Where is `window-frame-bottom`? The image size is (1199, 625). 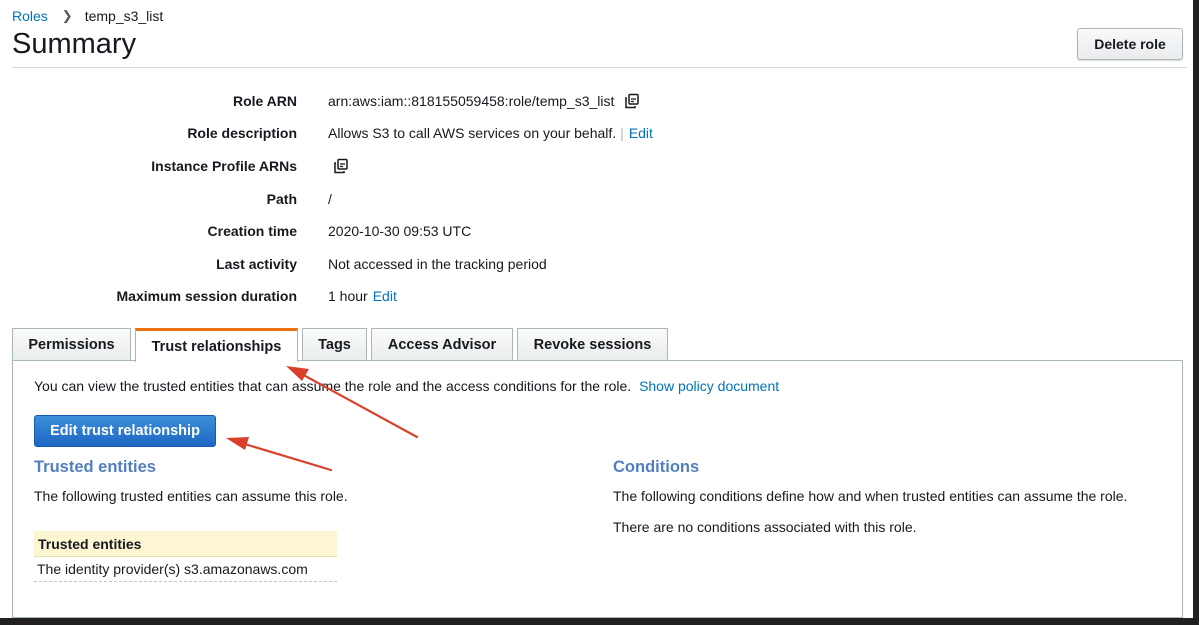 window-frame-bottom is located at coordinates (599, 621).